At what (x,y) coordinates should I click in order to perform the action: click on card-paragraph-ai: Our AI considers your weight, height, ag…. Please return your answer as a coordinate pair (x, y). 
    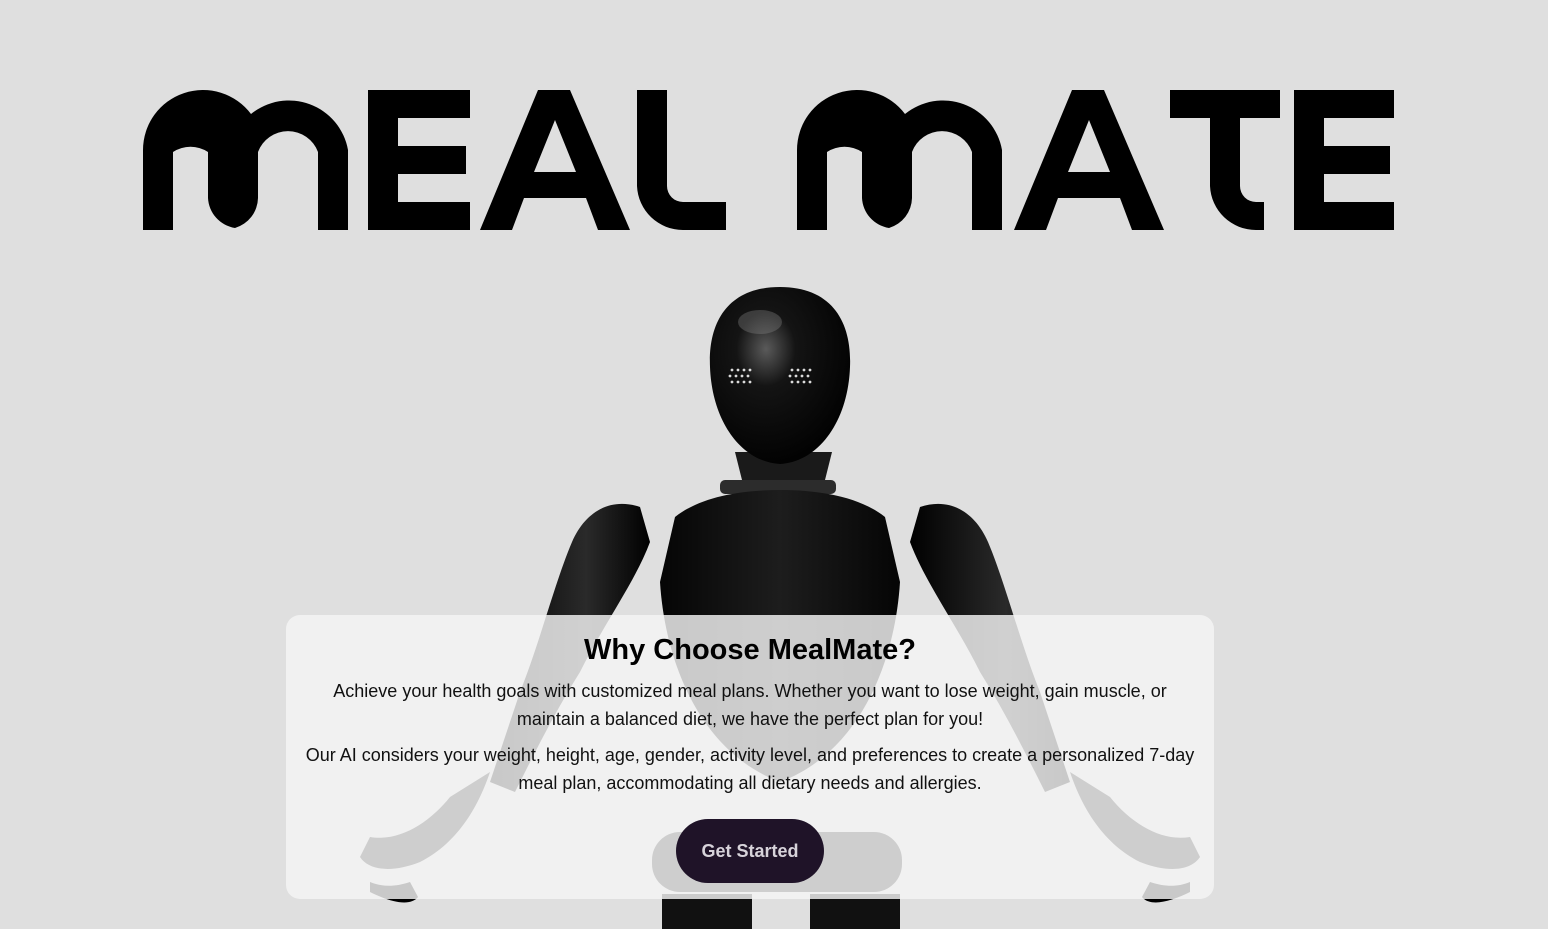
    Looking at the image, I should click on (750, 769).